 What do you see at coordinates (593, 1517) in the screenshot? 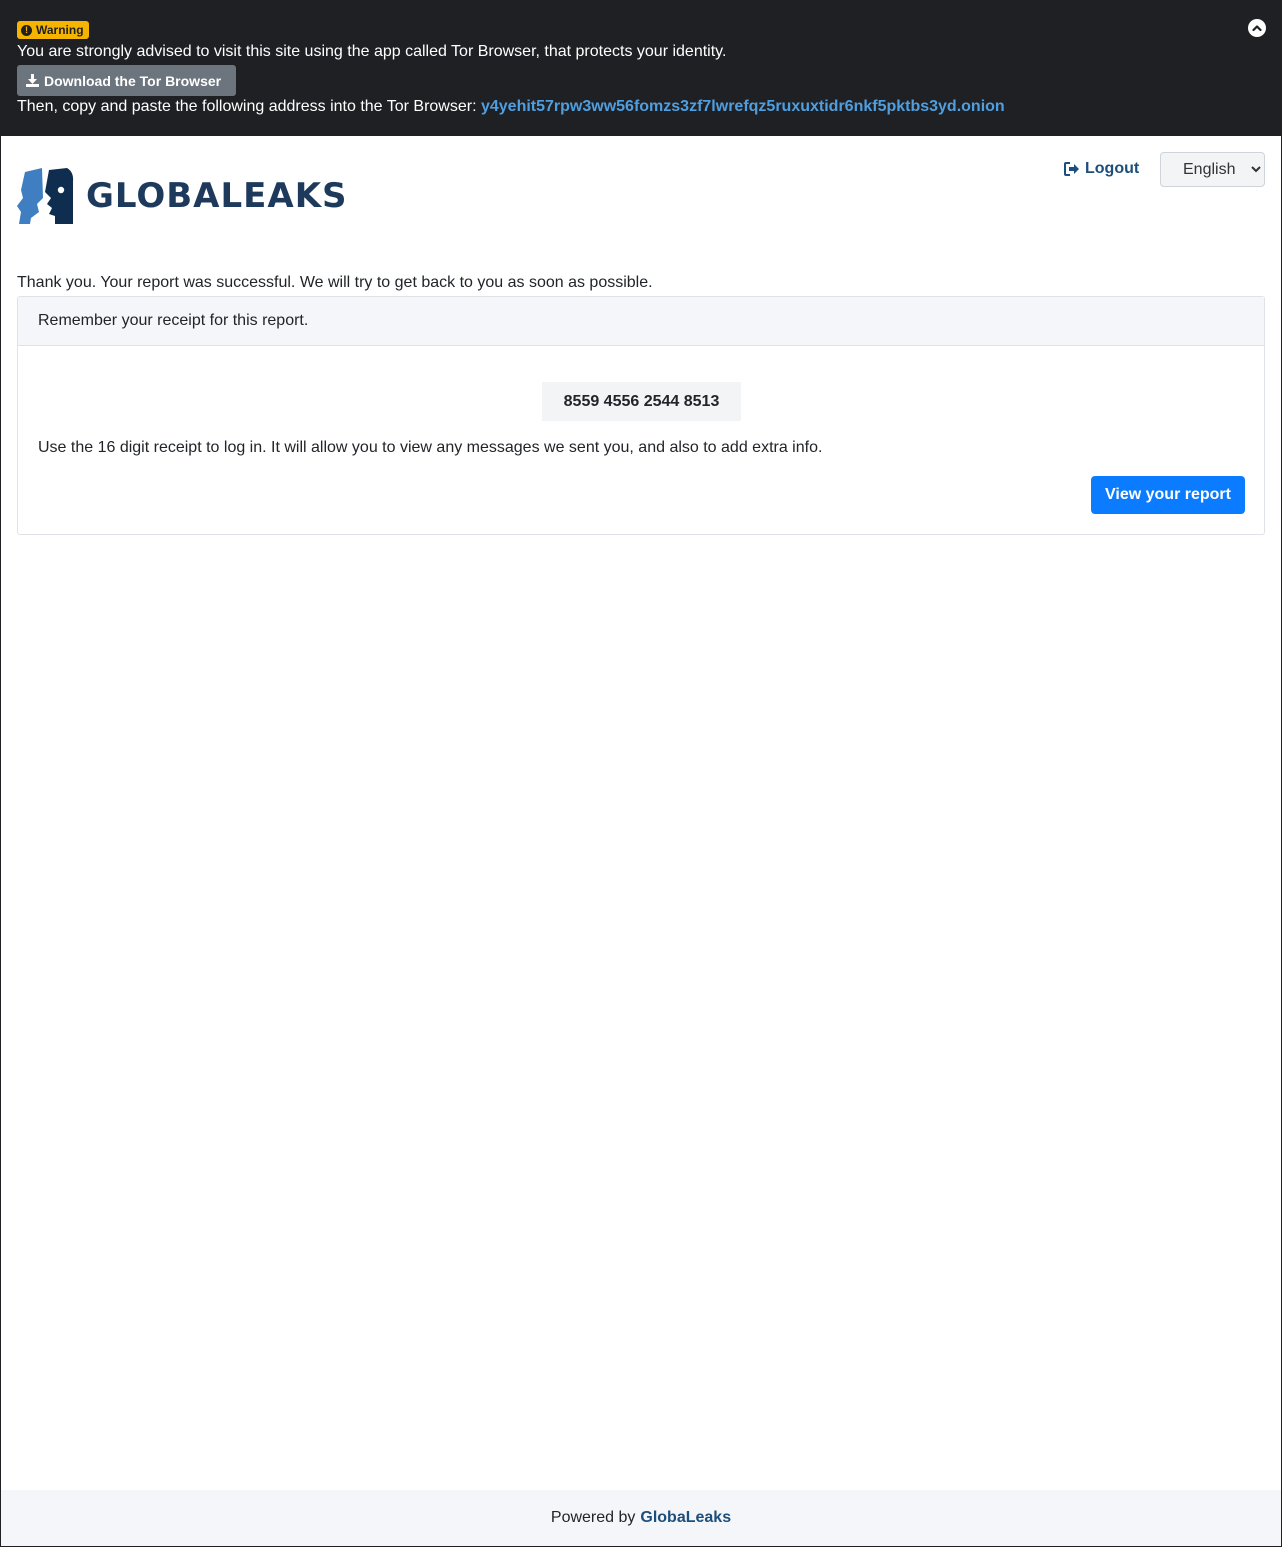
I see `powered-by-text: Powered by` at bounding box center [593, 1517].